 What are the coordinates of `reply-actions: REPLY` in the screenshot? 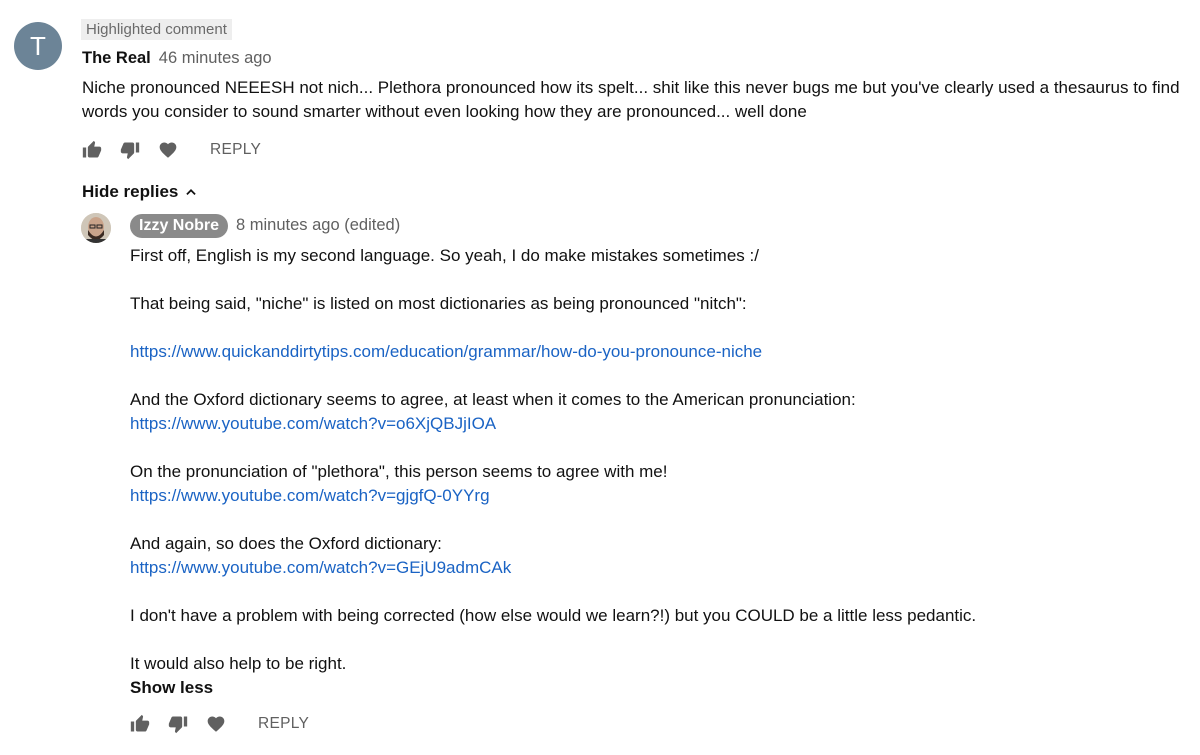 It's located at (219, 724).